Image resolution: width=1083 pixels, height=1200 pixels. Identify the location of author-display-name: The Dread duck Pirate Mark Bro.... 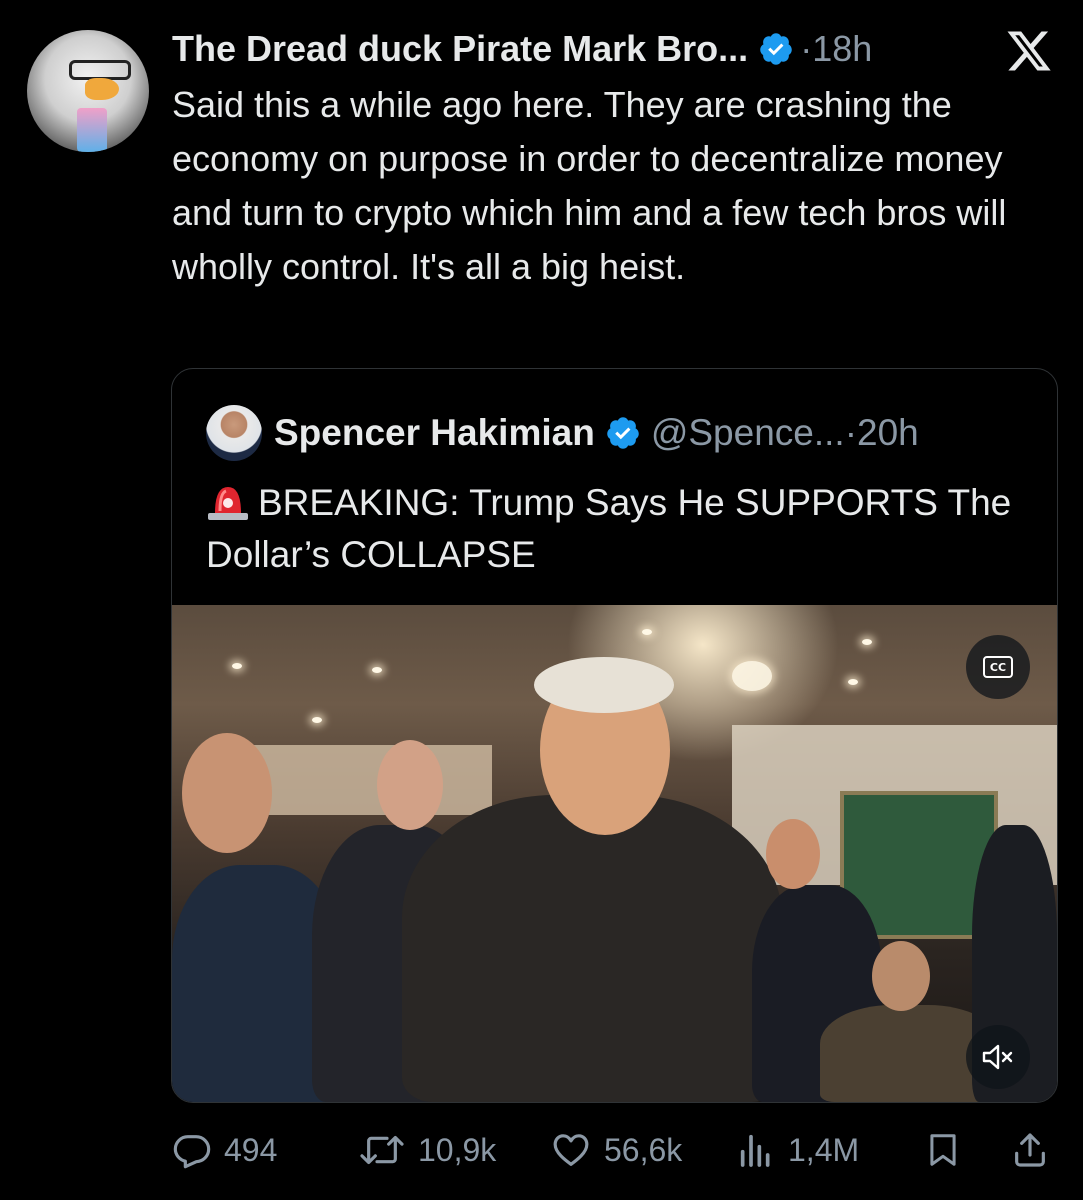
(460, 49).